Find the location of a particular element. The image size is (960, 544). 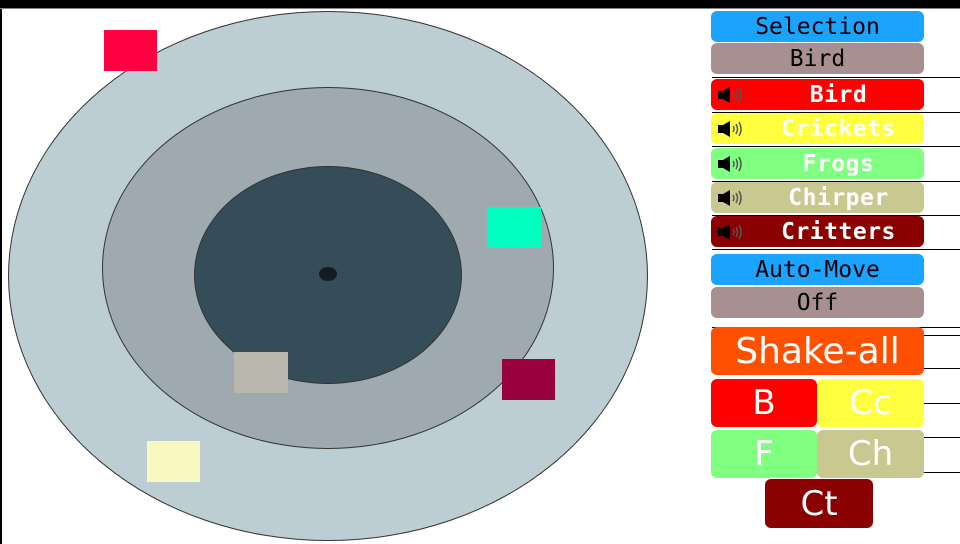

sound-row-chirper: Chirper is located at coordinates (817, 197).